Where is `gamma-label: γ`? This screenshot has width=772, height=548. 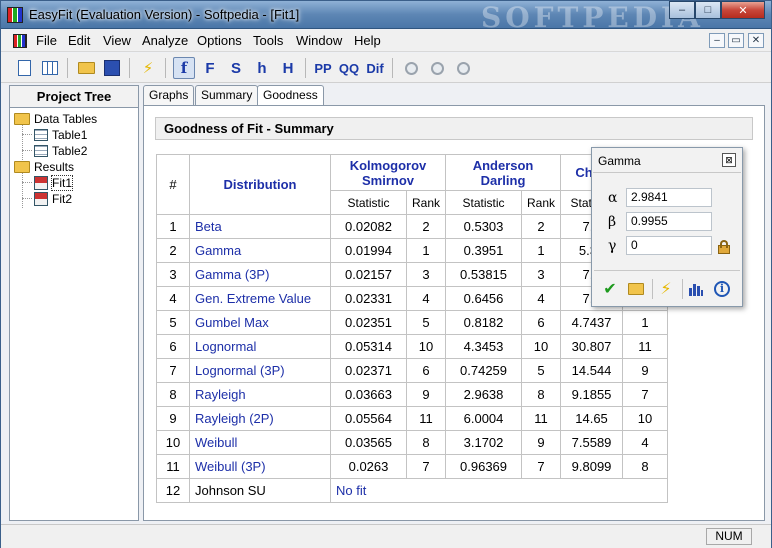
gamma-label: γ is located at coordinates (612, 245).